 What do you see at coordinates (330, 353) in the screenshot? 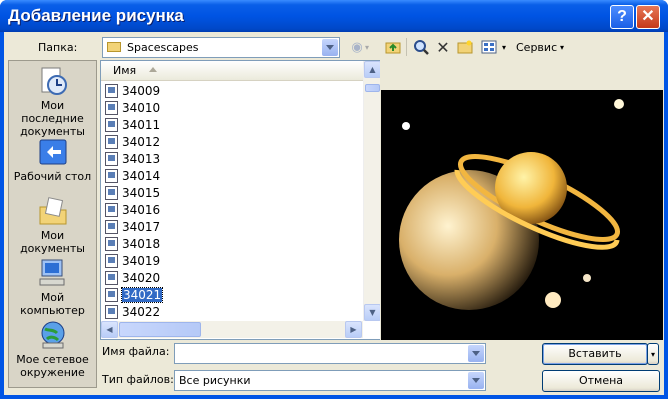
I see `filename-input` at bounding box center [330, 353].